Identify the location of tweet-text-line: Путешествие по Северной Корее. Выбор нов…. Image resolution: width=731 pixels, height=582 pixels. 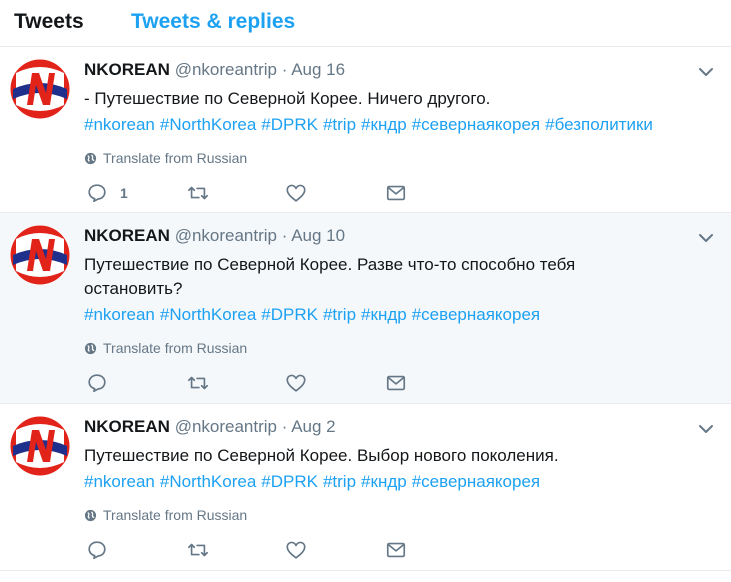
(321, 455).